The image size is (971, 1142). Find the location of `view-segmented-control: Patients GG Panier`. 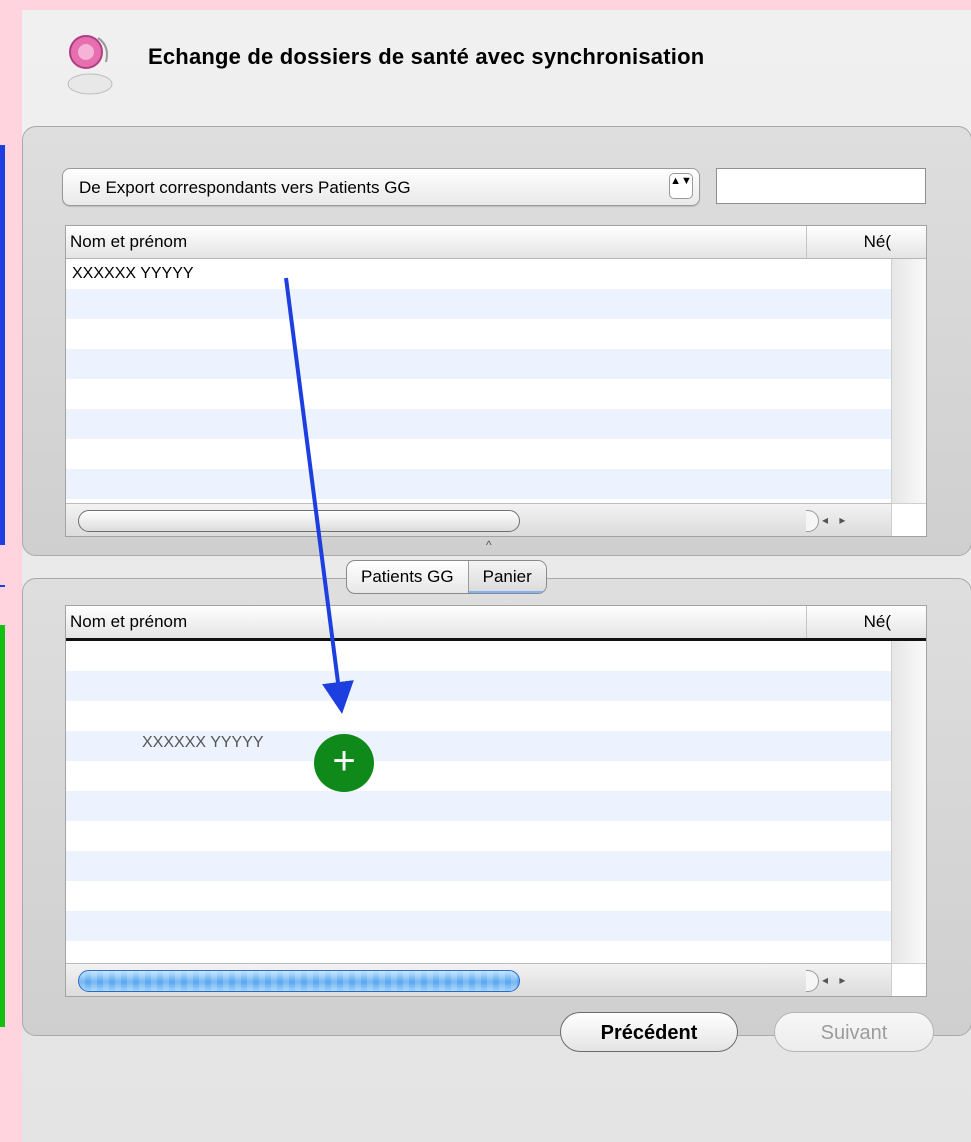

view-segmented-control: Patients GG Panier is located at coordinates (446, 577).